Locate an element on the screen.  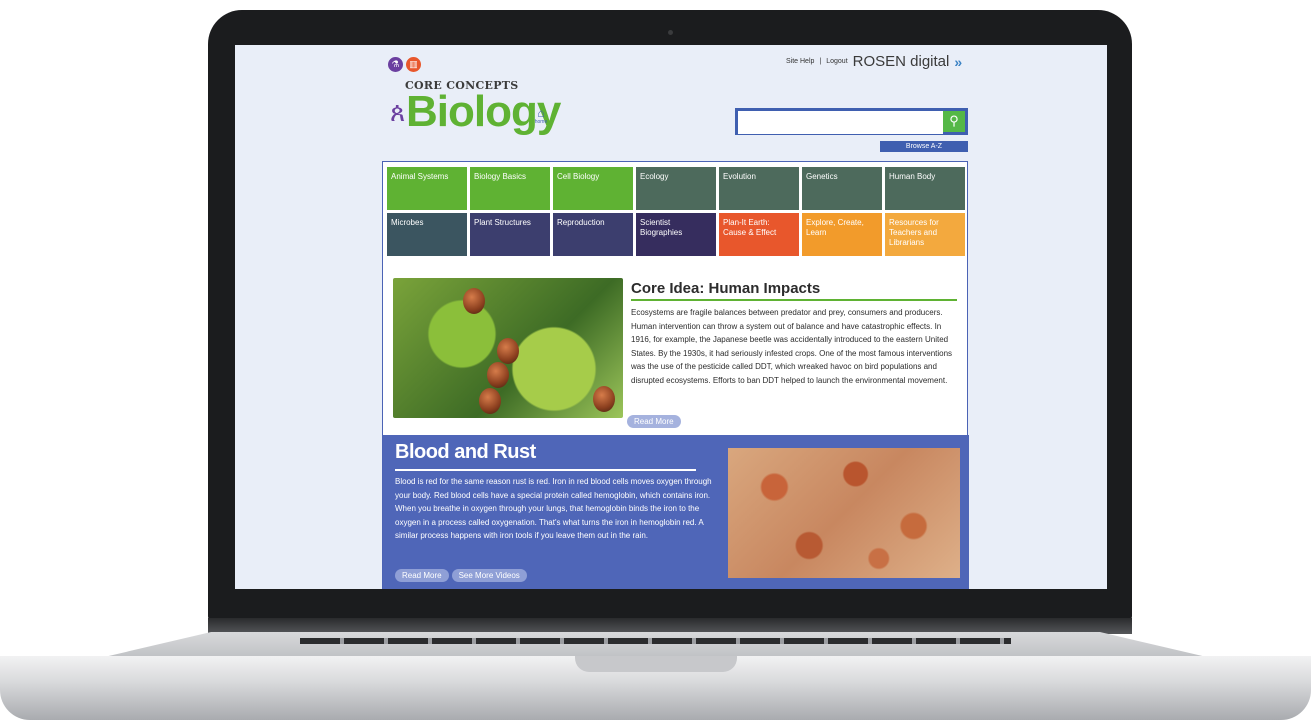
site-help-link: Site Help is located at coordinates (800, 61).